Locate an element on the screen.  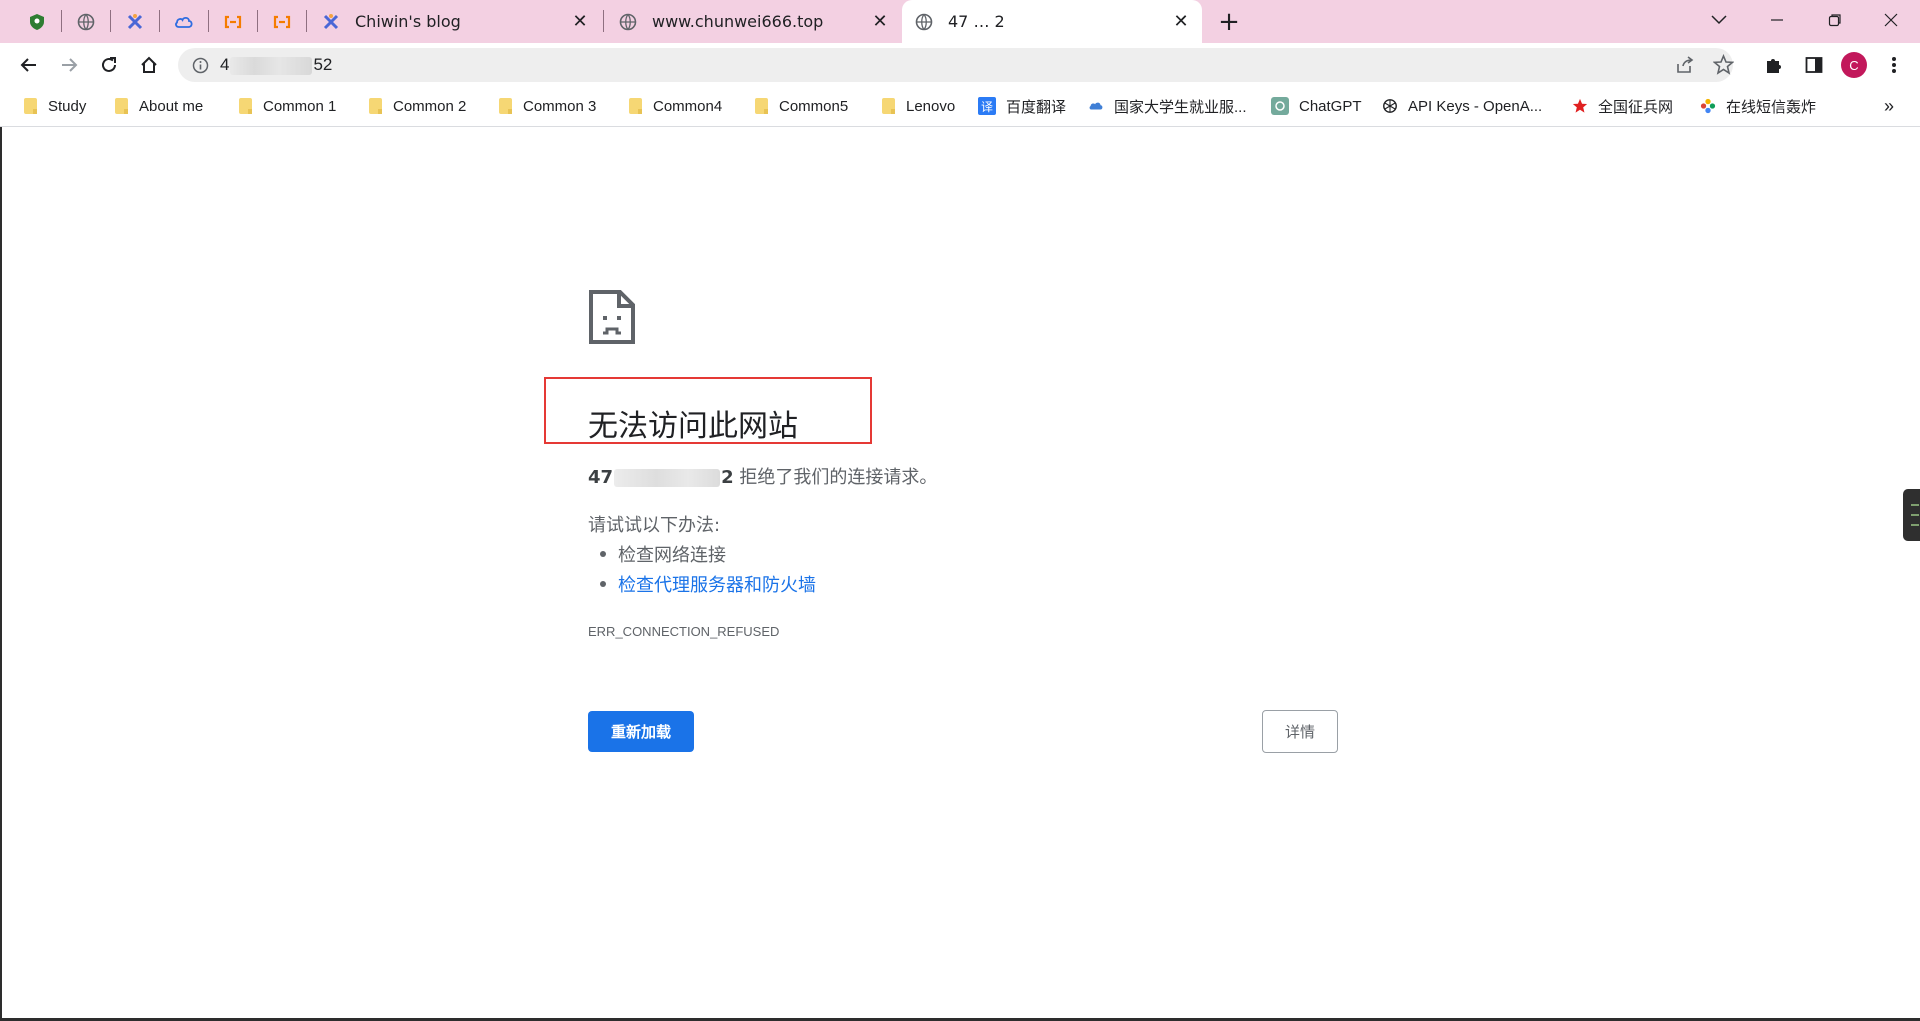
shield-icon is located at coordinates (37, 21).